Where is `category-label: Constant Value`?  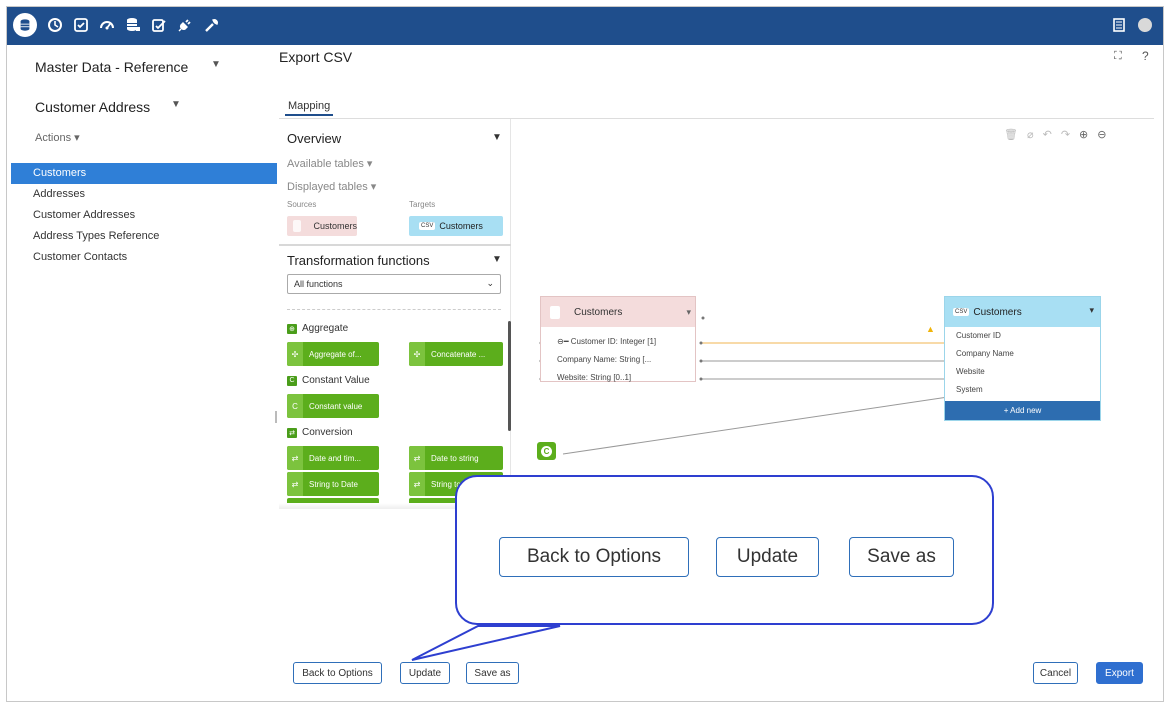
category-label: Constant Value is located at coordinates (336, 380).